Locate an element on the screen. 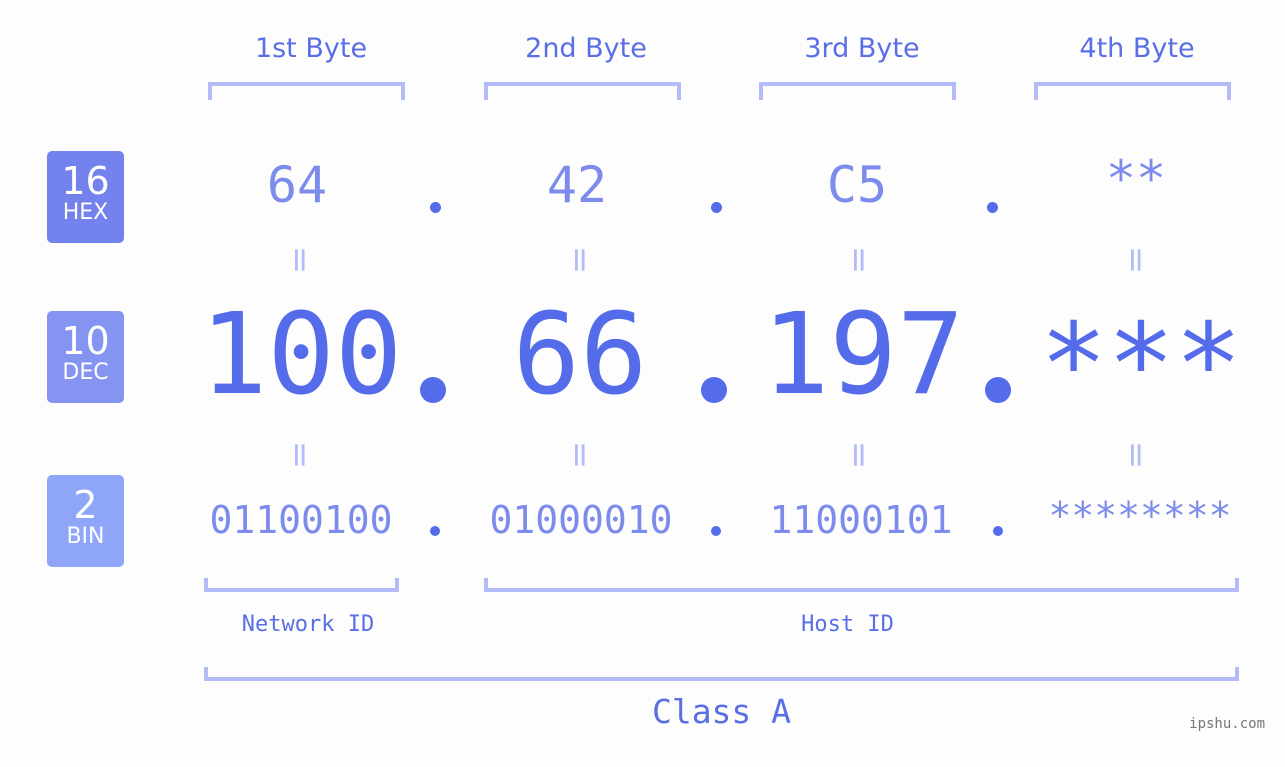 This screenshot has width=1285, height=767. byte-header-1: 1st Byte is located at coordinates (311, 48).